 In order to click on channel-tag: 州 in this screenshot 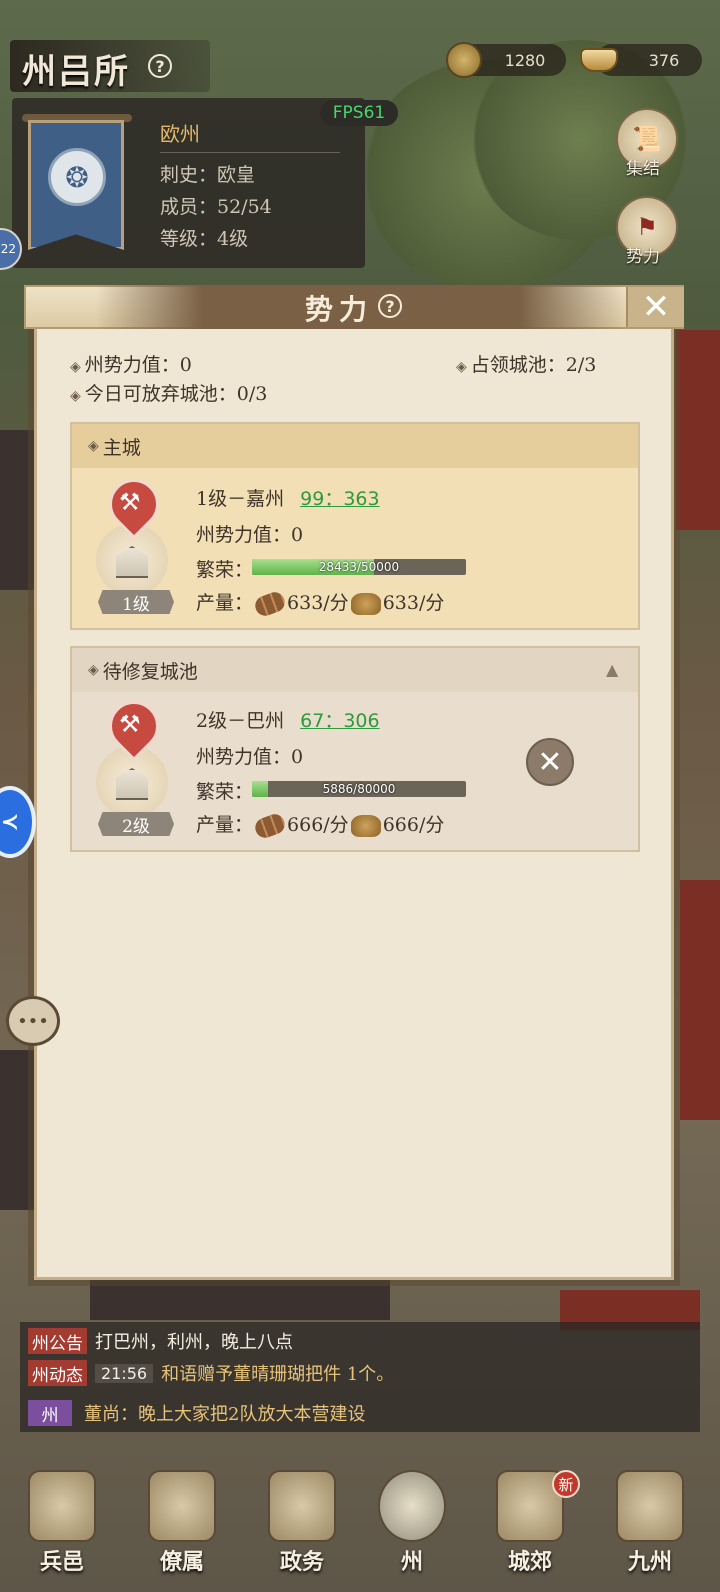, I will do `click(50, 1413)`.